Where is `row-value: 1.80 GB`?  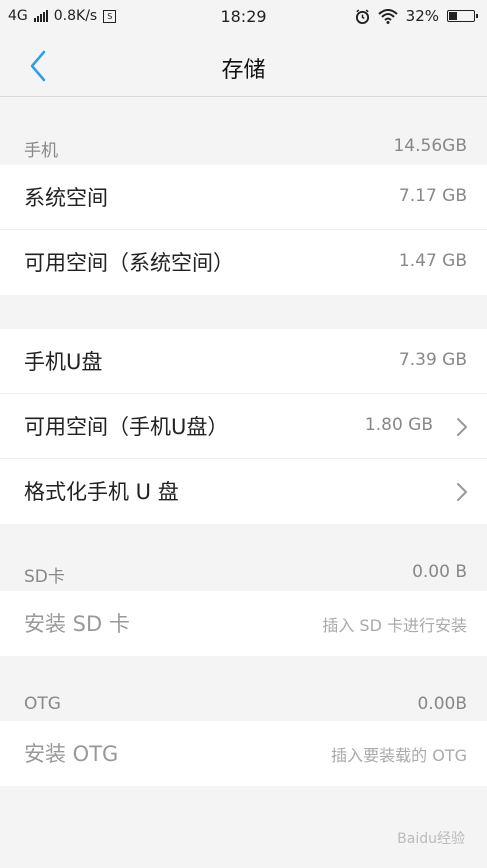 row-value: 1.80 GB is located at coordinates (398, 425).